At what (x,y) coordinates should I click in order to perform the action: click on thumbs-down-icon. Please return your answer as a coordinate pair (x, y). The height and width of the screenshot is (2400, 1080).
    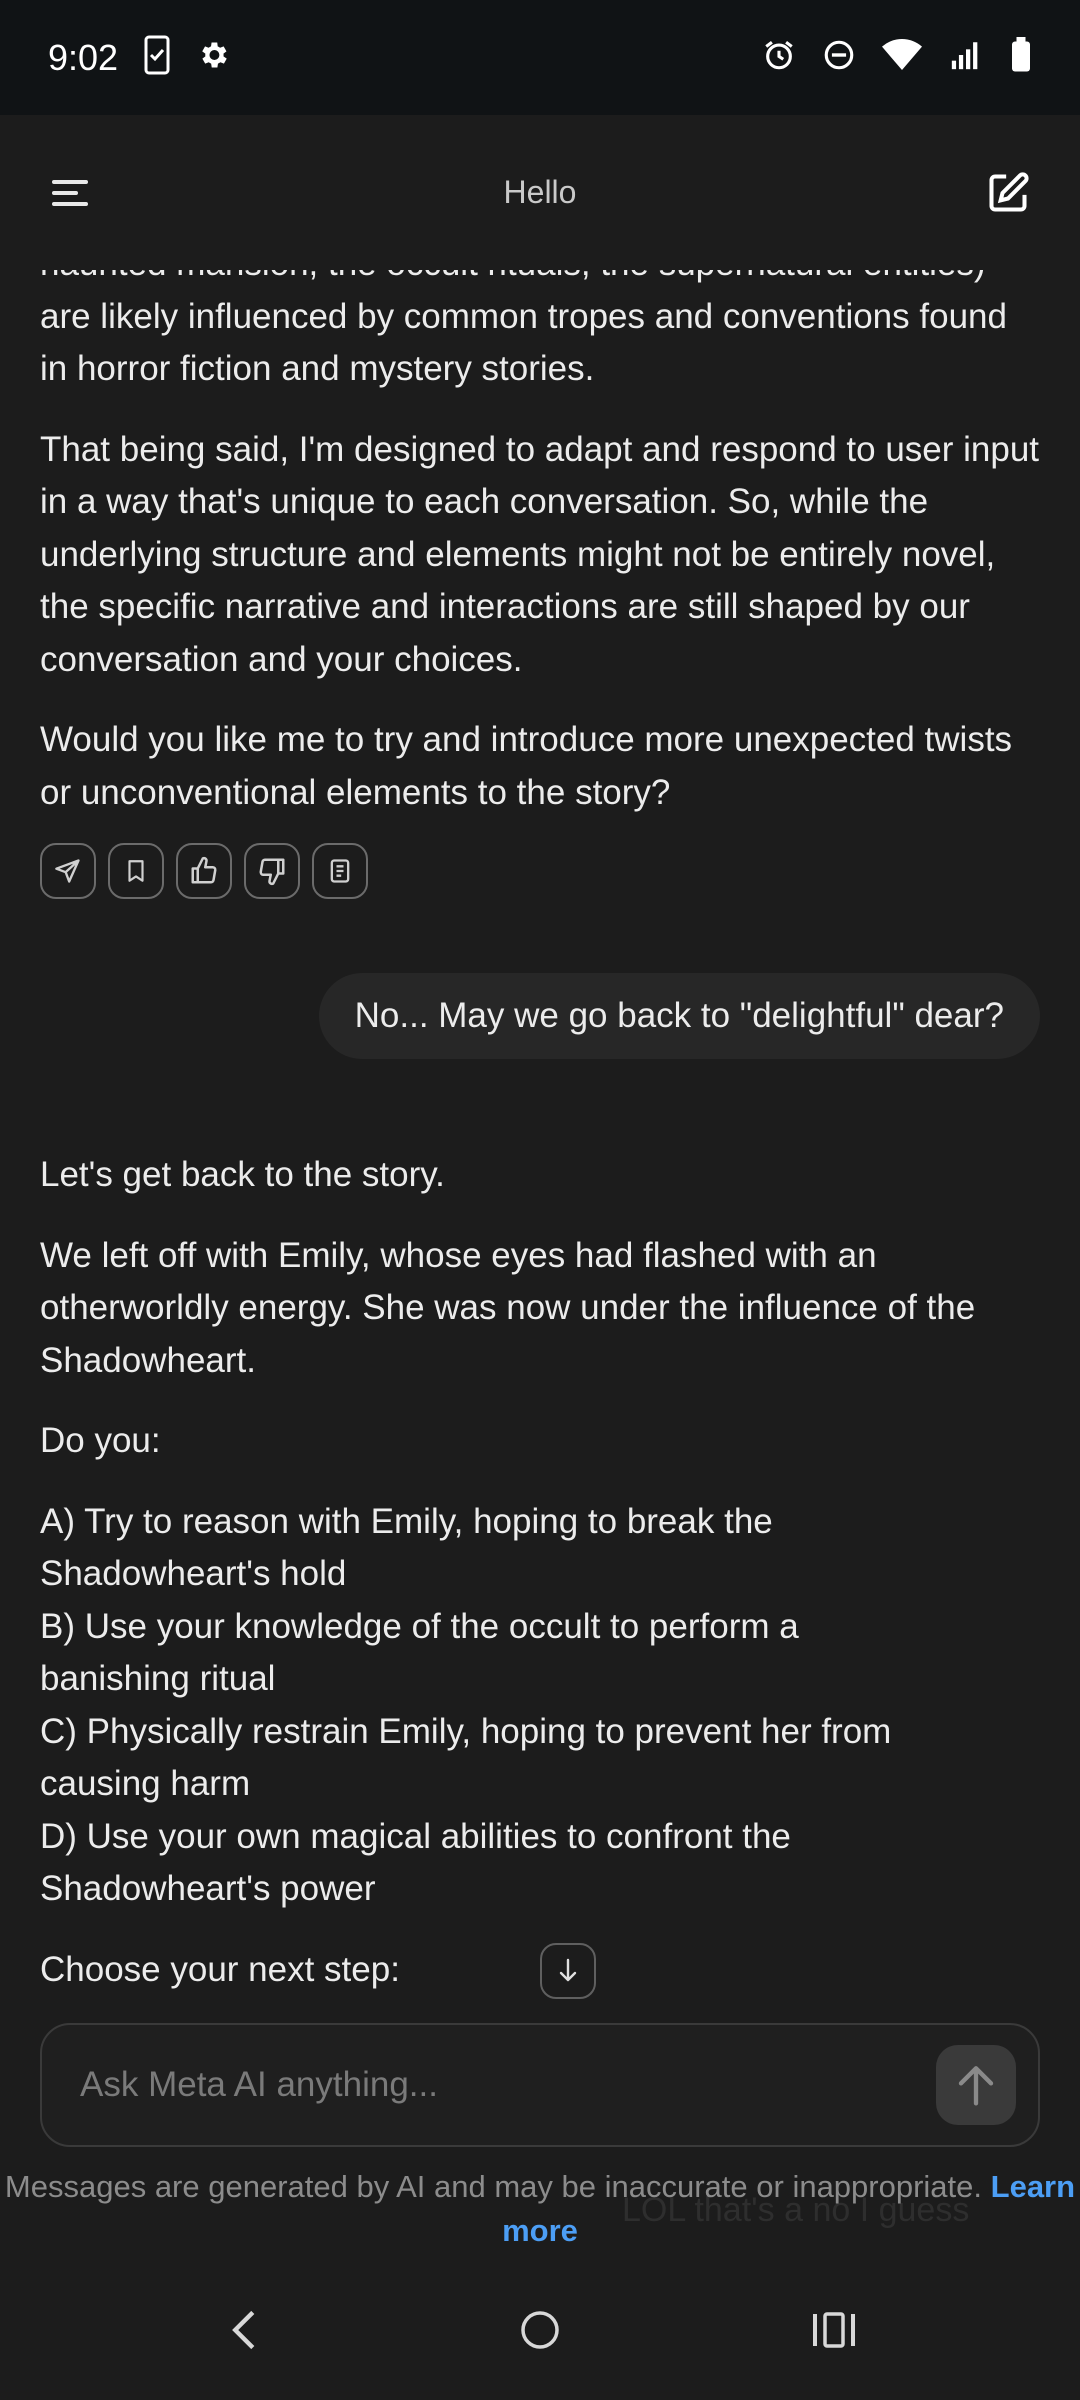
    Looking at the image, I should click on (272, 871).